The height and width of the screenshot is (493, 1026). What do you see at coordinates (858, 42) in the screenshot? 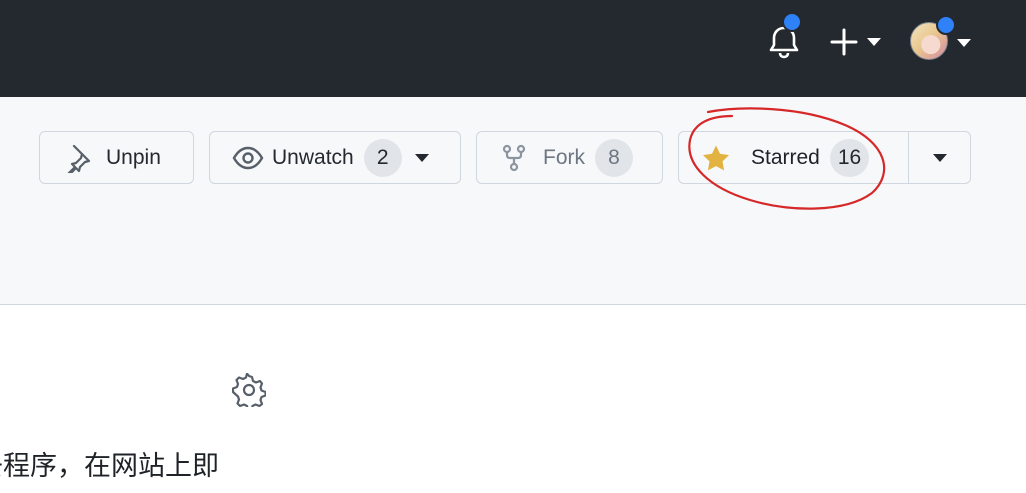
I see `create-new-button` at bounding box center [858, 42].